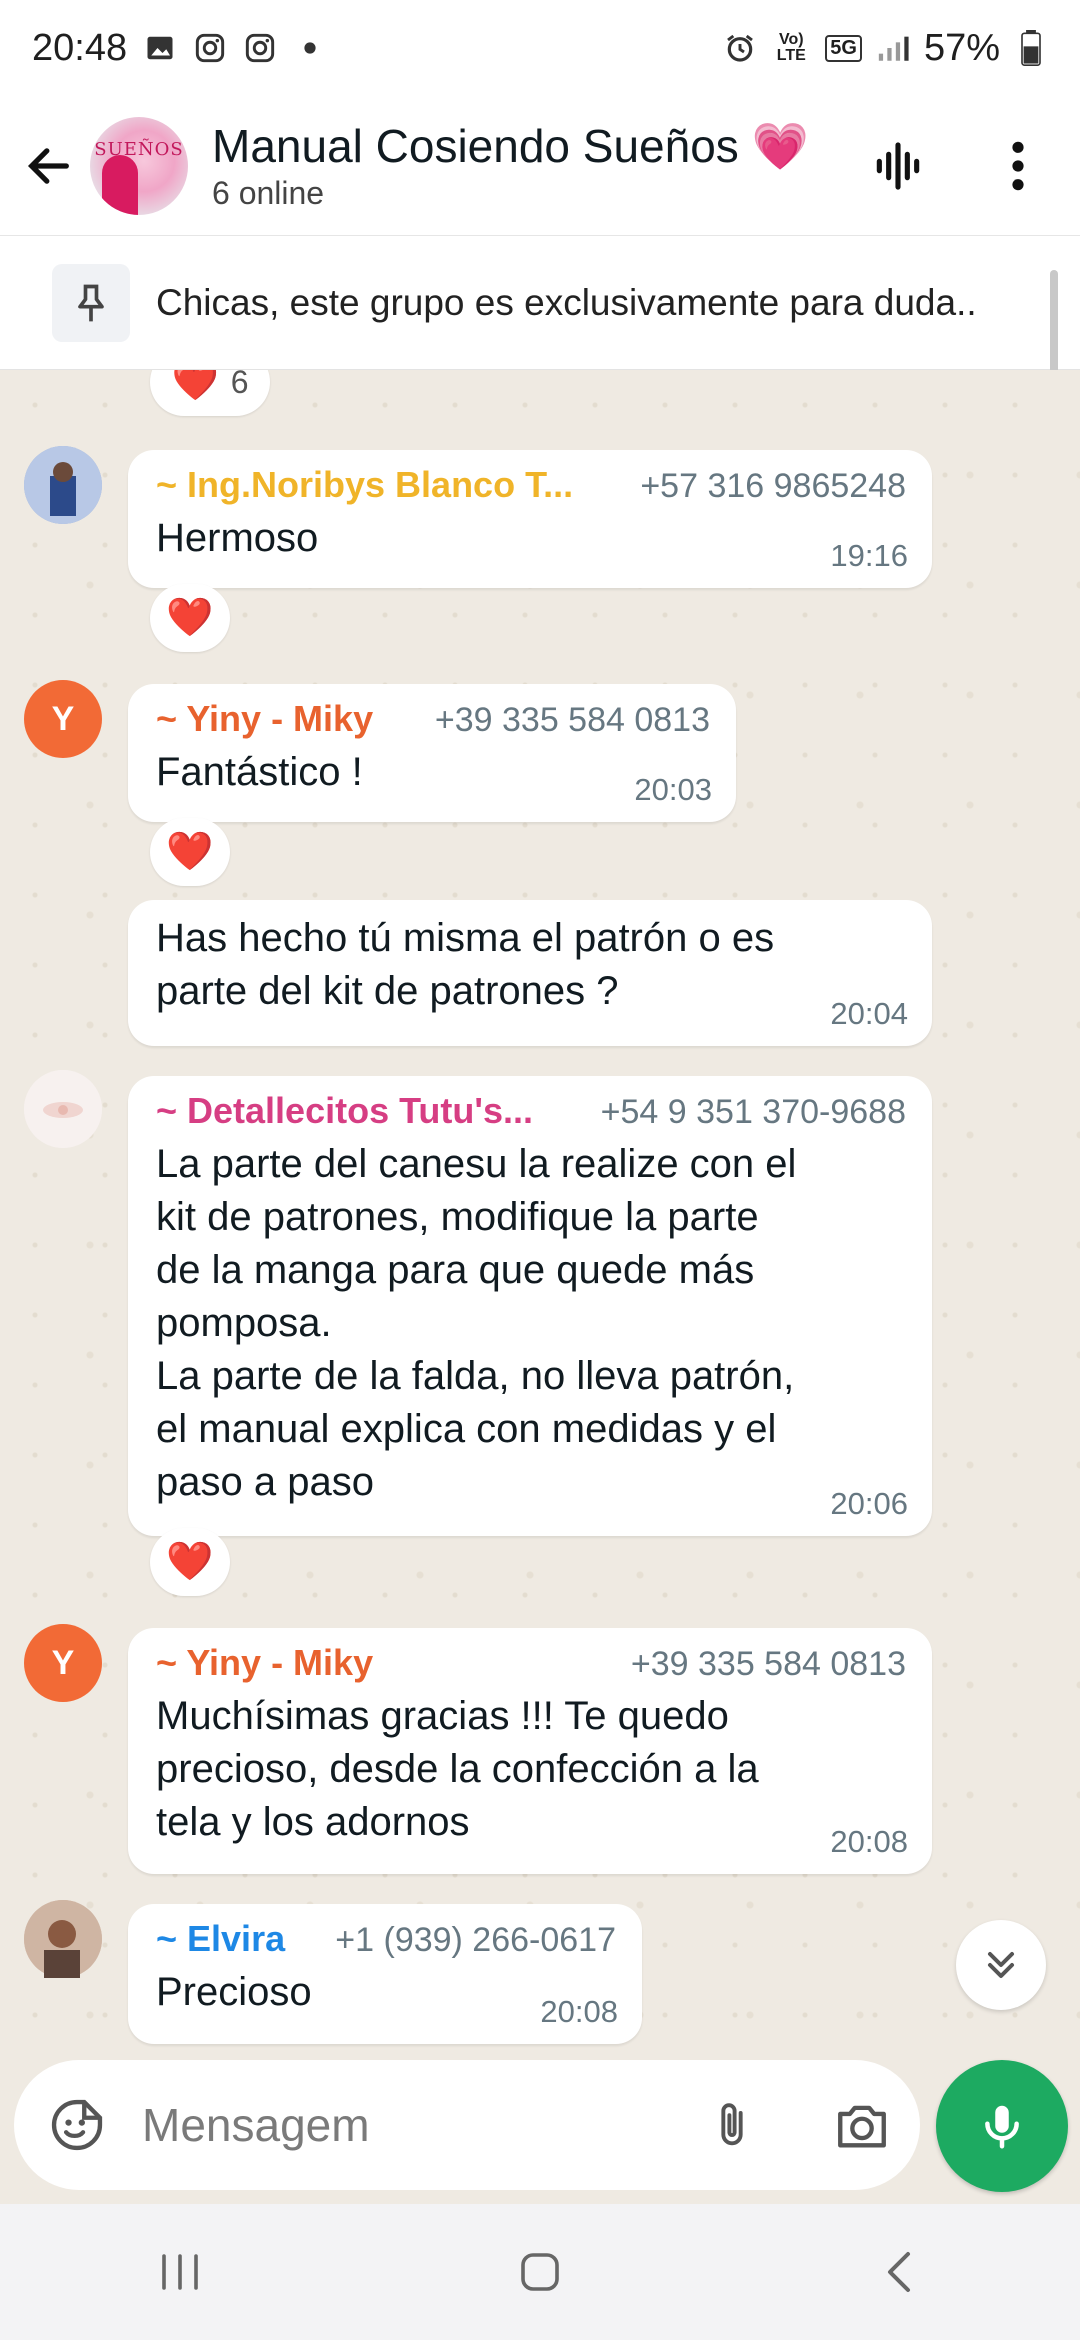  Describe the element at coordinates (467, 2125) in the screenshot. I see `message-composer: Mensagem` at that location.